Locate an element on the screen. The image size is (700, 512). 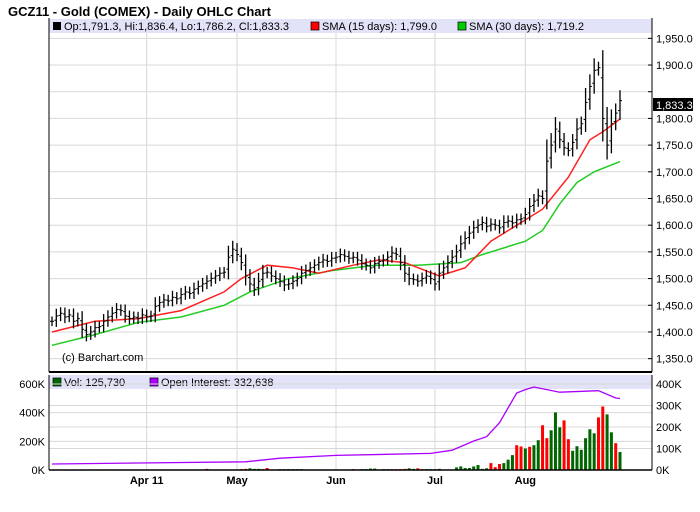
chart-title: GCZ11 - Gold (COMEX) - Daily OHLC Chart is located at coordinates (140, 11).